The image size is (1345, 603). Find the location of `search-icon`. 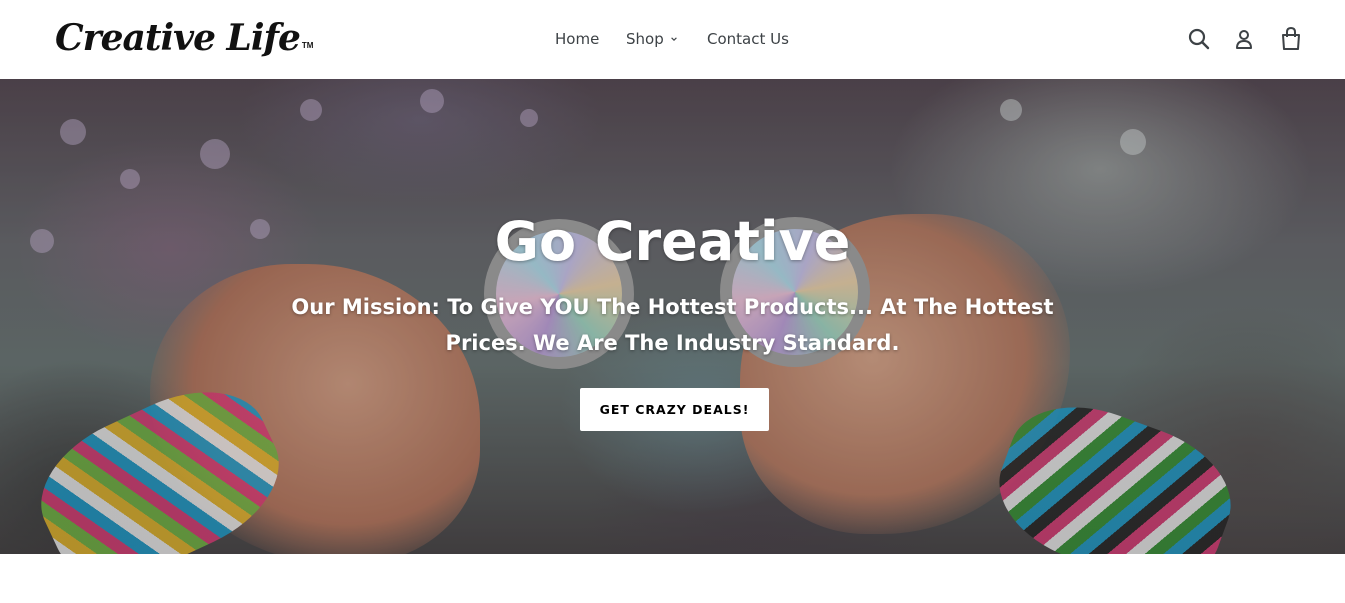

search-icon is located at coordinates (1199, 39).